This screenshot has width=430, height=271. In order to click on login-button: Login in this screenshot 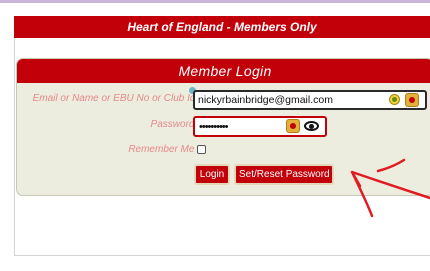, I will do `click(212, 174)`.